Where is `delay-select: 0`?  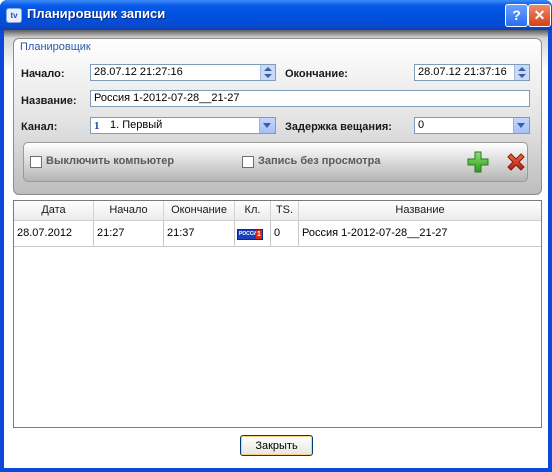 delay-select: 0 is located at coordinates (472, 125).